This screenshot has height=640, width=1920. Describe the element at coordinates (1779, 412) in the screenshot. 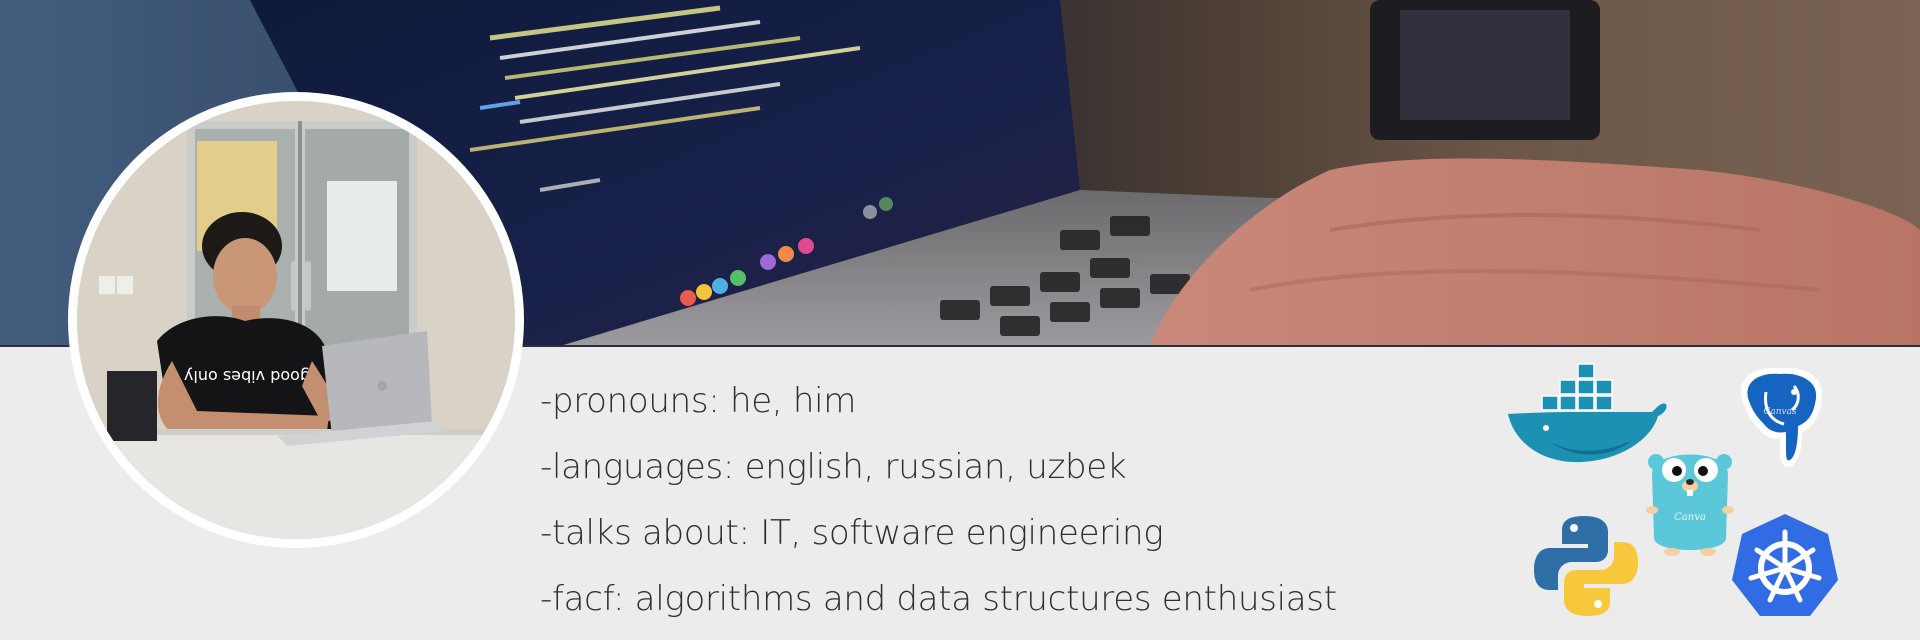

I see `postgresql-caption: Canvas` at that location.